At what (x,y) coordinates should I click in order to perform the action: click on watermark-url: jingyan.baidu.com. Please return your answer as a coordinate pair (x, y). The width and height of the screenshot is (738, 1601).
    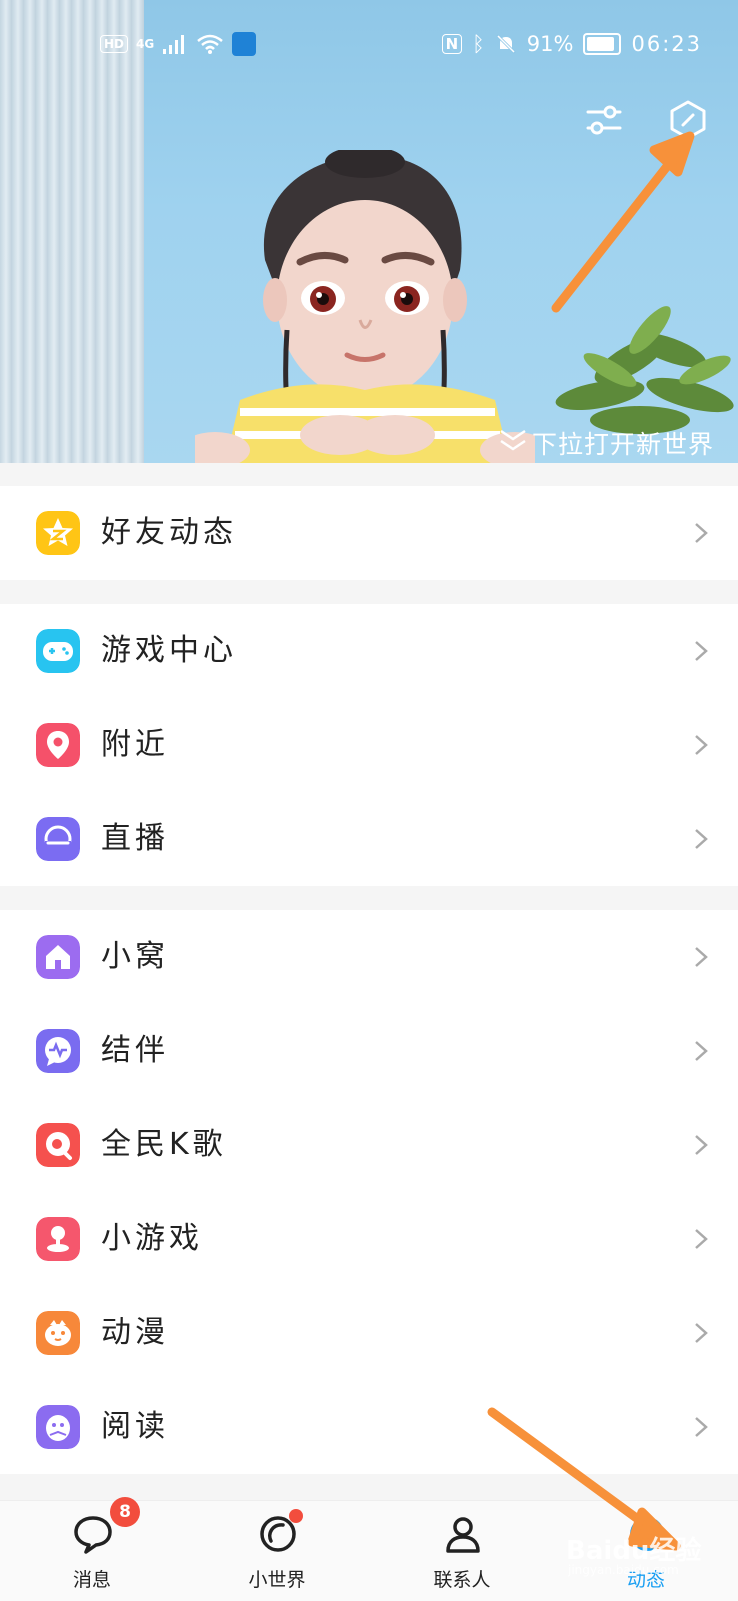
    Looking at the image, I should click on (623, 1570).